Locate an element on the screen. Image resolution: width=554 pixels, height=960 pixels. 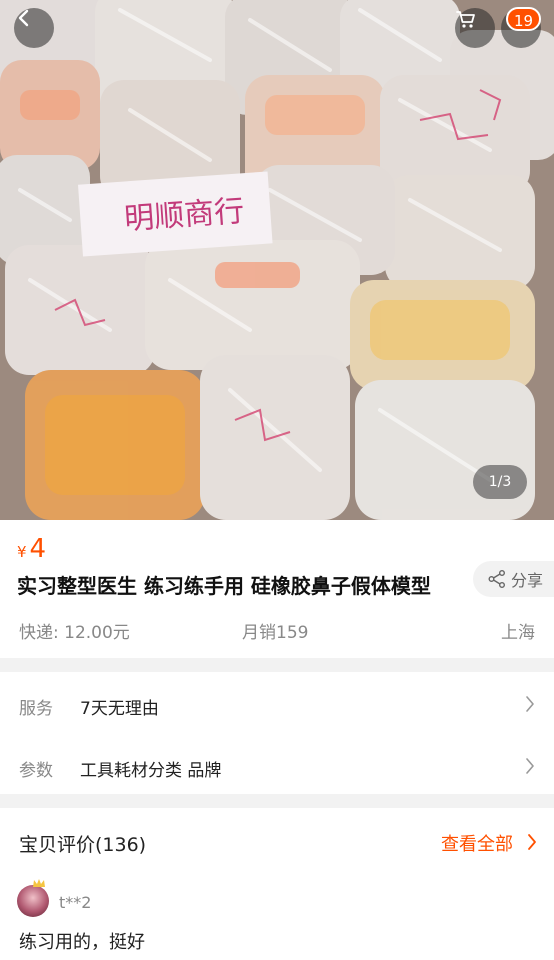
back-icon is located at coordinates (23, 18).